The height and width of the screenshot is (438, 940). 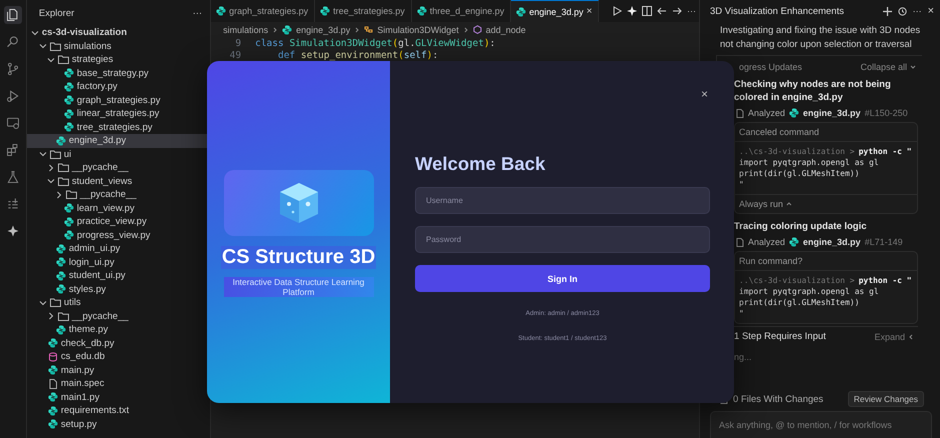 What do you see at coordinates (118, 154) in the screenshot?
I see `tree-item: ui` at bounding box center [118, 154].